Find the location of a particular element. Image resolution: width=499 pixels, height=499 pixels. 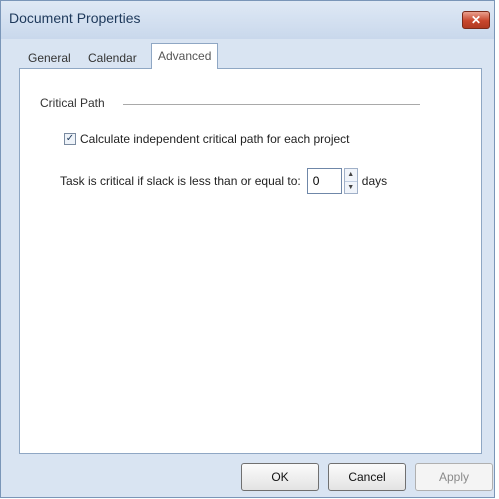

ok-button: OK is located at coordinates (280, 477).